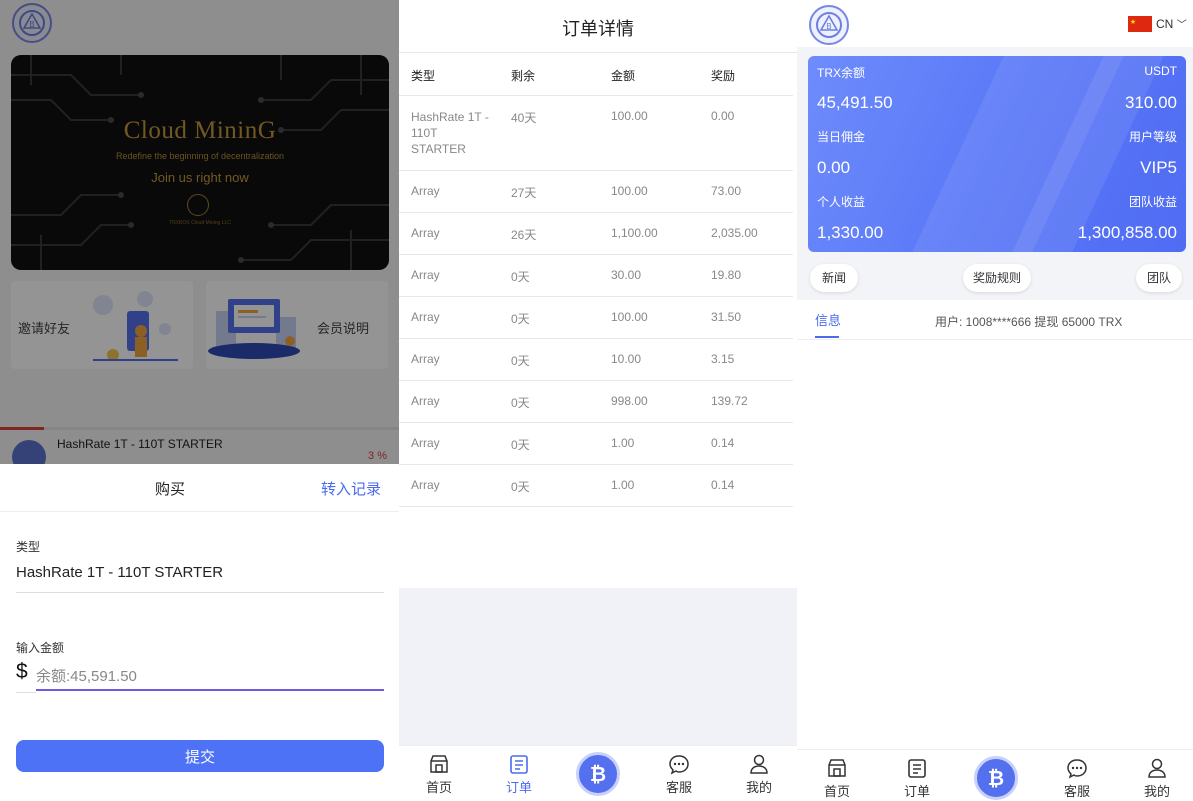 The height and width of the screenshot is (801, 1193). What do you see at coordinates (210, 677) in the screenshot?
I see `amount-input` at bounding box center [210, 677].